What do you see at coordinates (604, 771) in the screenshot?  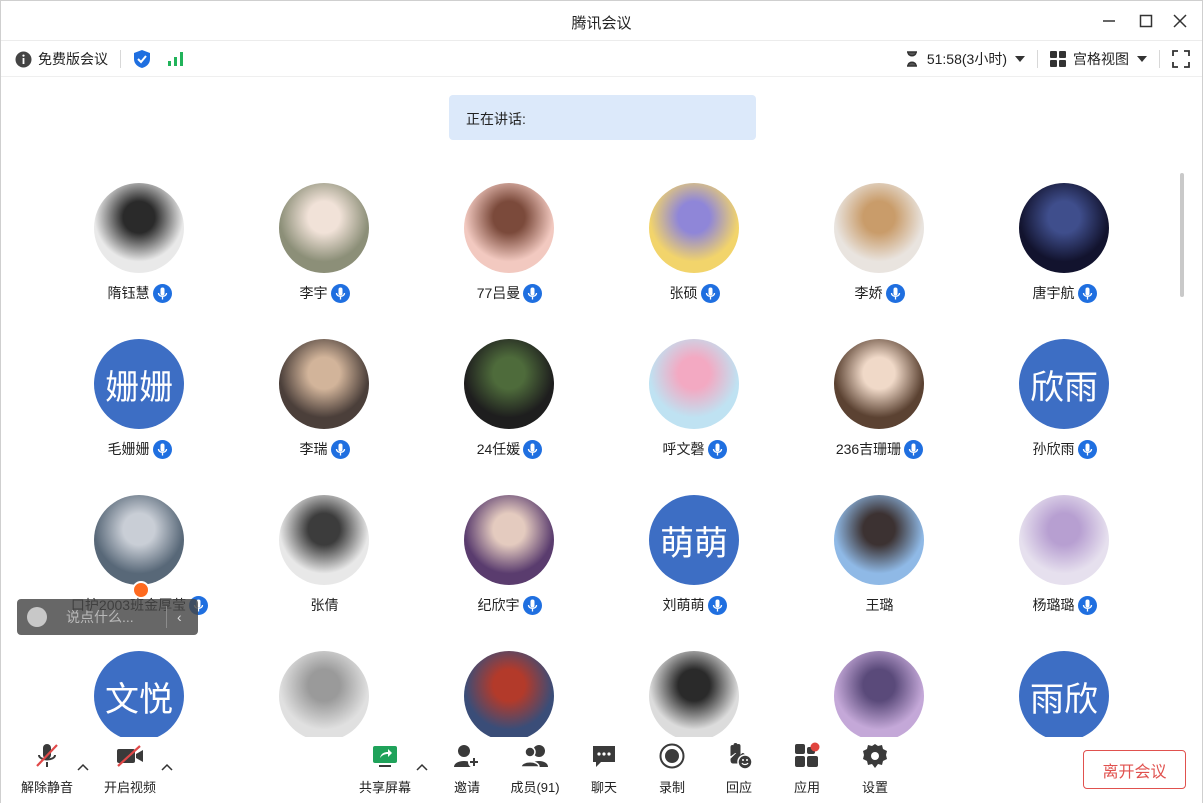 I see `chat-button: 聊天` at bounding box center [604, 771].